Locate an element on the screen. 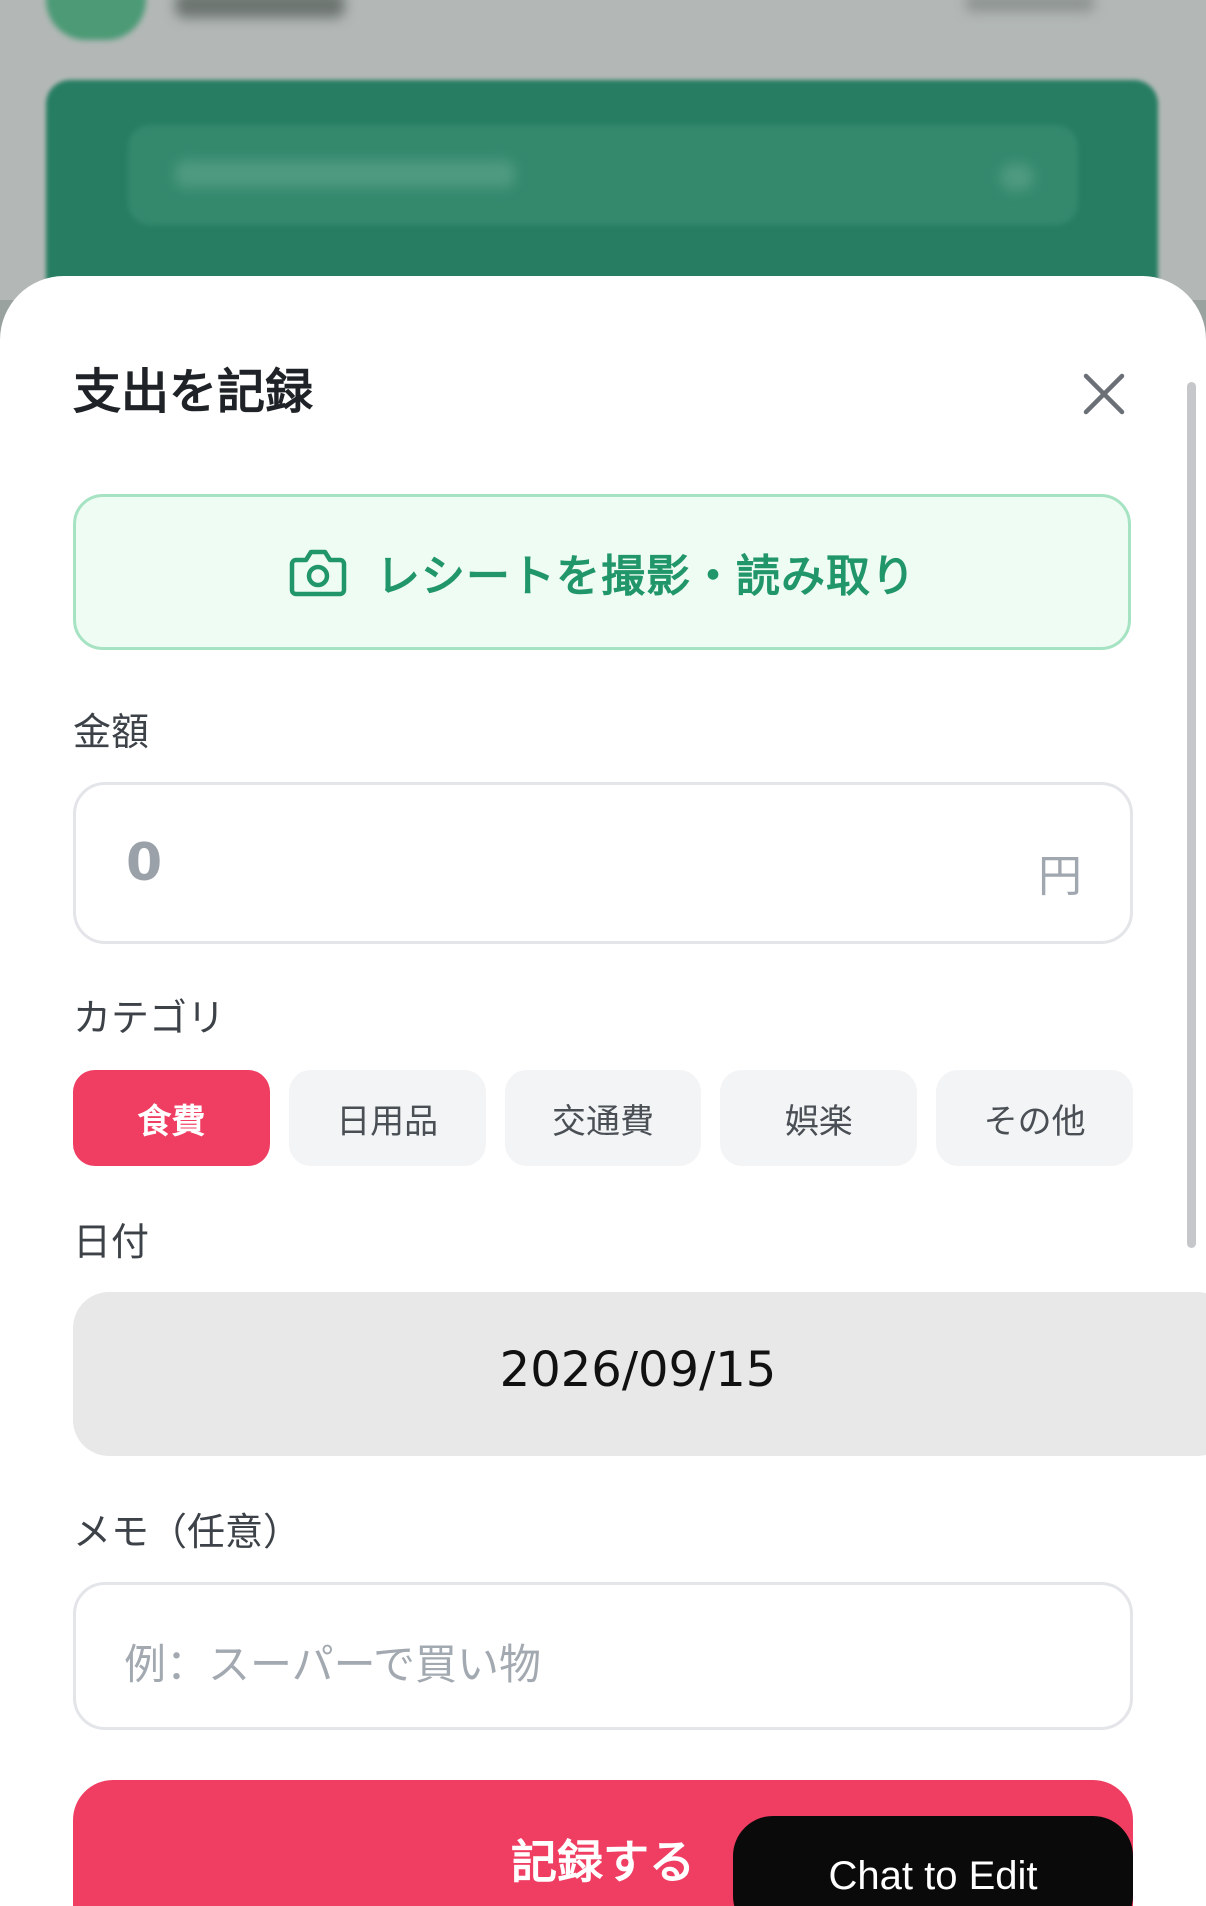 The image size is (1206, 1906). memo-input: 例：スーパーで買い物 is located at coordinates (603, 1656).